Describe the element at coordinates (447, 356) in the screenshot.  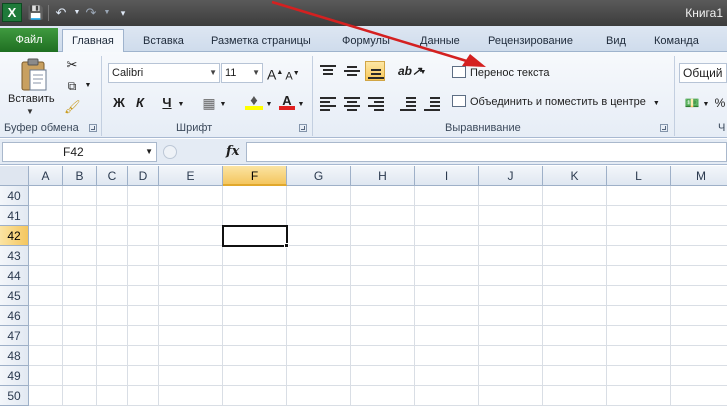
I see `cell-i48` at that location.